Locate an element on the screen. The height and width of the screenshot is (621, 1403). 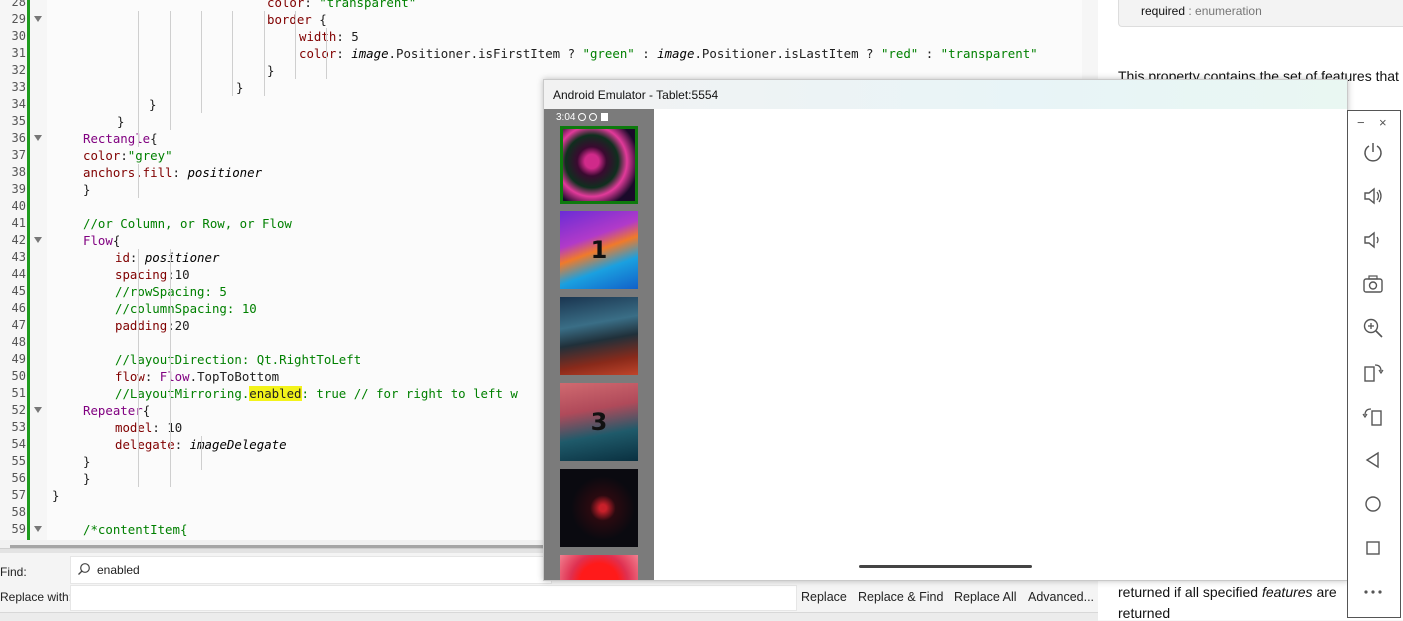
code-token: padding is located at coordinates (141, 325).